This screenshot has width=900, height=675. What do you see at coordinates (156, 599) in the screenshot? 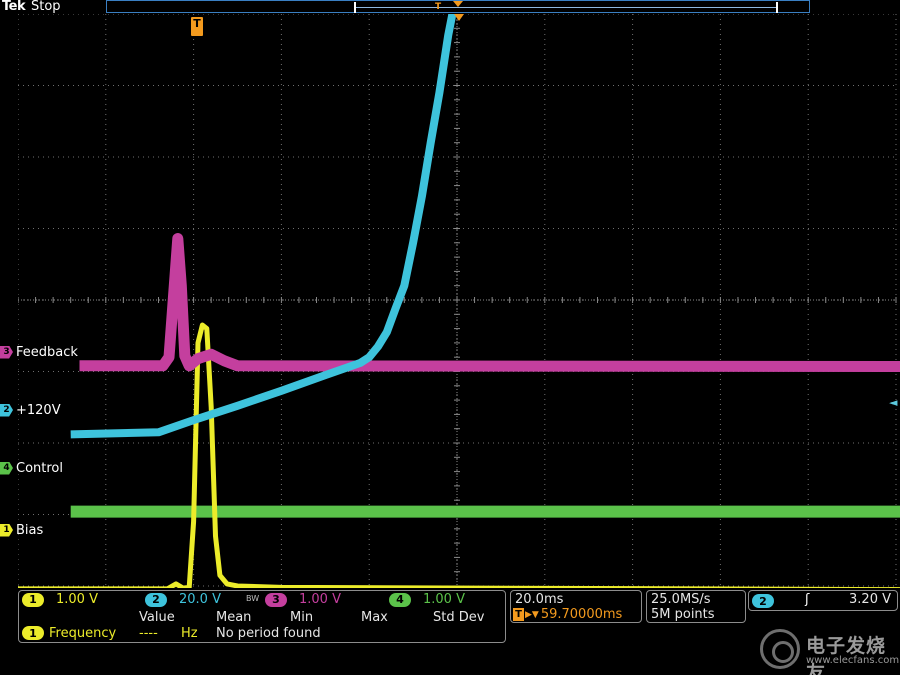
I see `channel-2-badge-icon: 2` at bounding box center [156, 599].